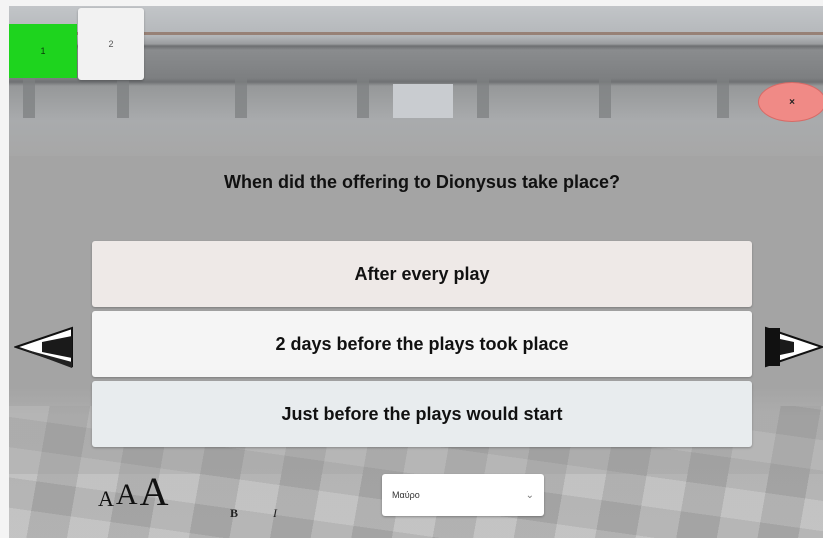 This screenshot has height=538, width=823. What do you see at coordinates (234, 513) in the screenshot?
I see `bold-button: B` at bounding box center [234, 513].